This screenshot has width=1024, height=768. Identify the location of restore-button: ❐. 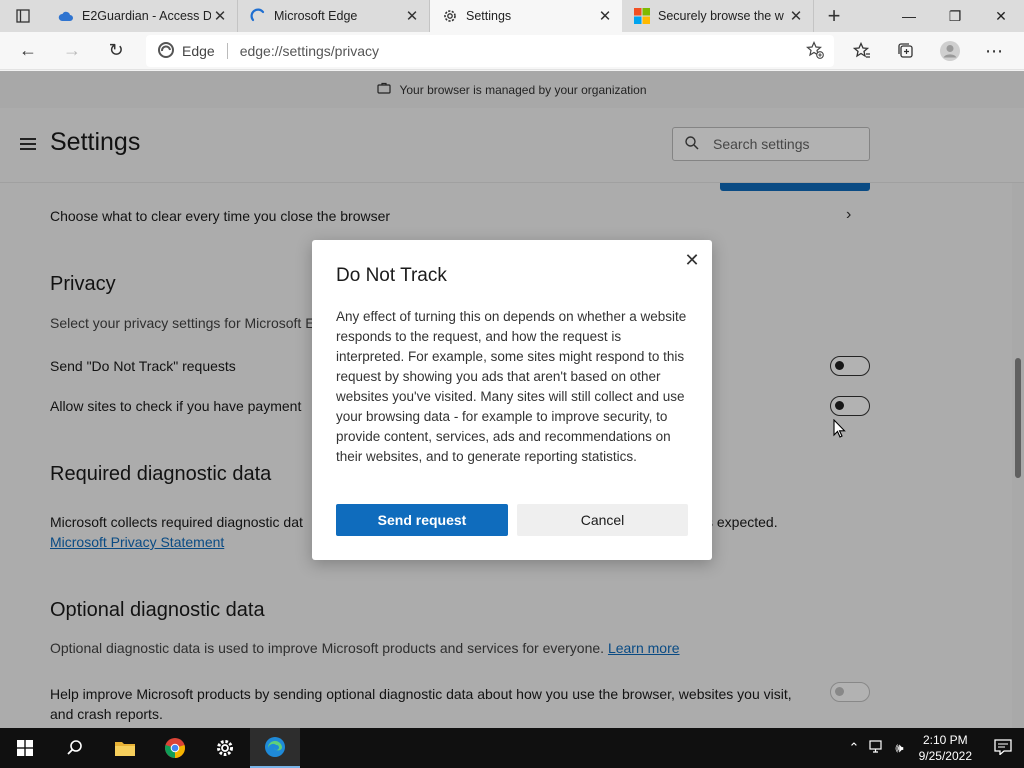
(955, 16).